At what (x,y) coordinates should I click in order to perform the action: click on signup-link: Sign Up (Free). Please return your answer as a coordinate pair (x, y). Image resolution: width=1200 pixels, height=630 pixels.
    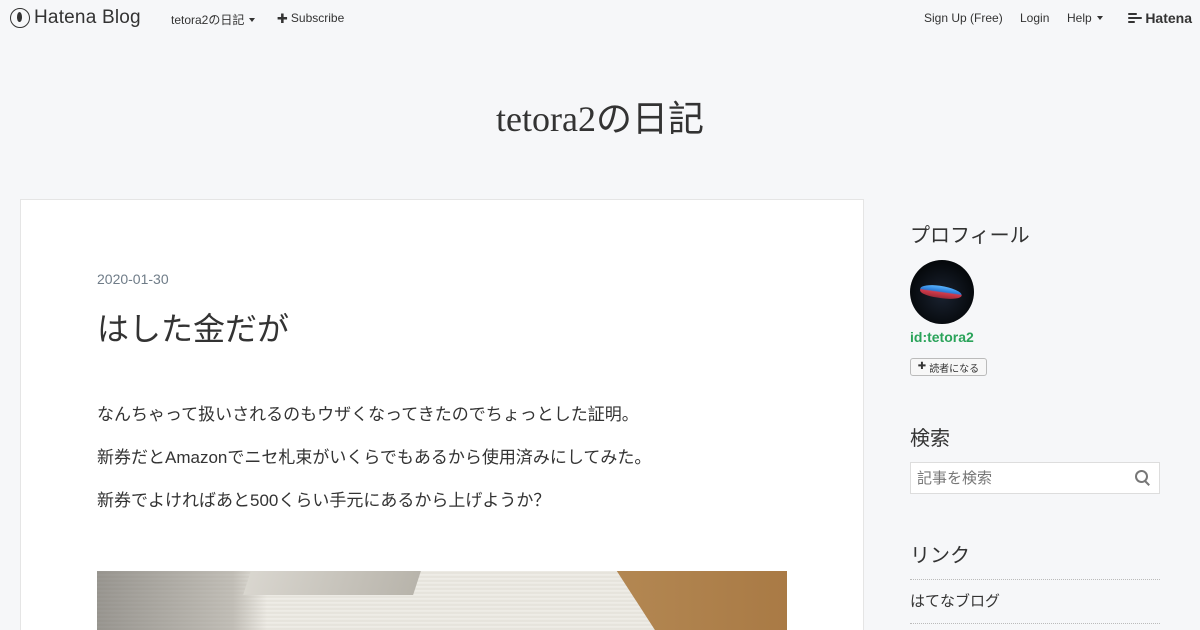
    Looking at the image, I should click on (963, 18).